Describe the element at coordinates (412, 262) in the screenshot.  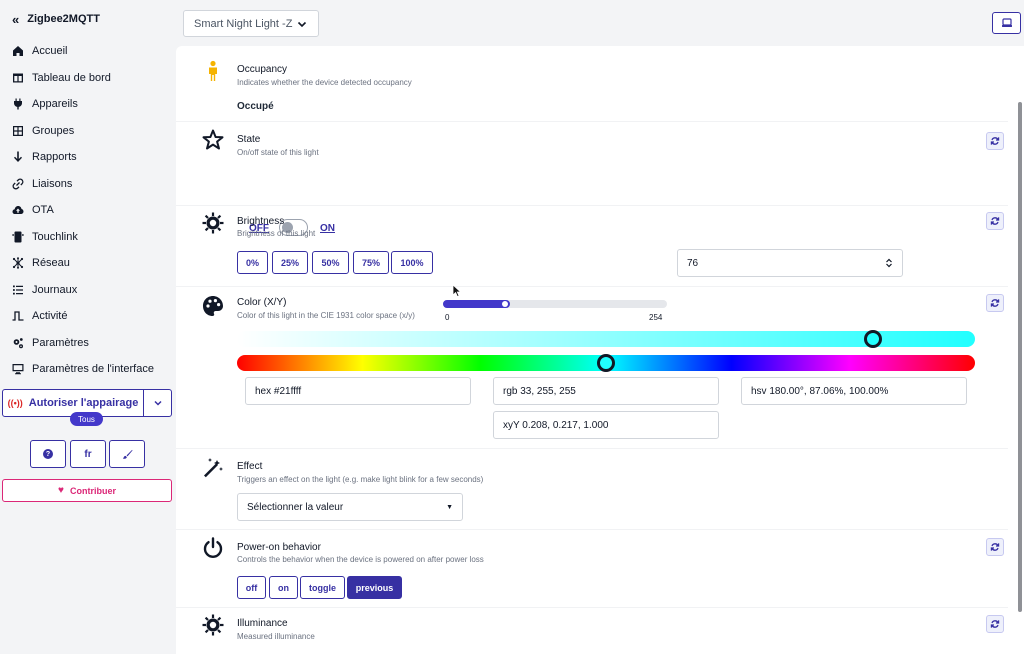
I see `brightness-preset-100: 100%` at that location.